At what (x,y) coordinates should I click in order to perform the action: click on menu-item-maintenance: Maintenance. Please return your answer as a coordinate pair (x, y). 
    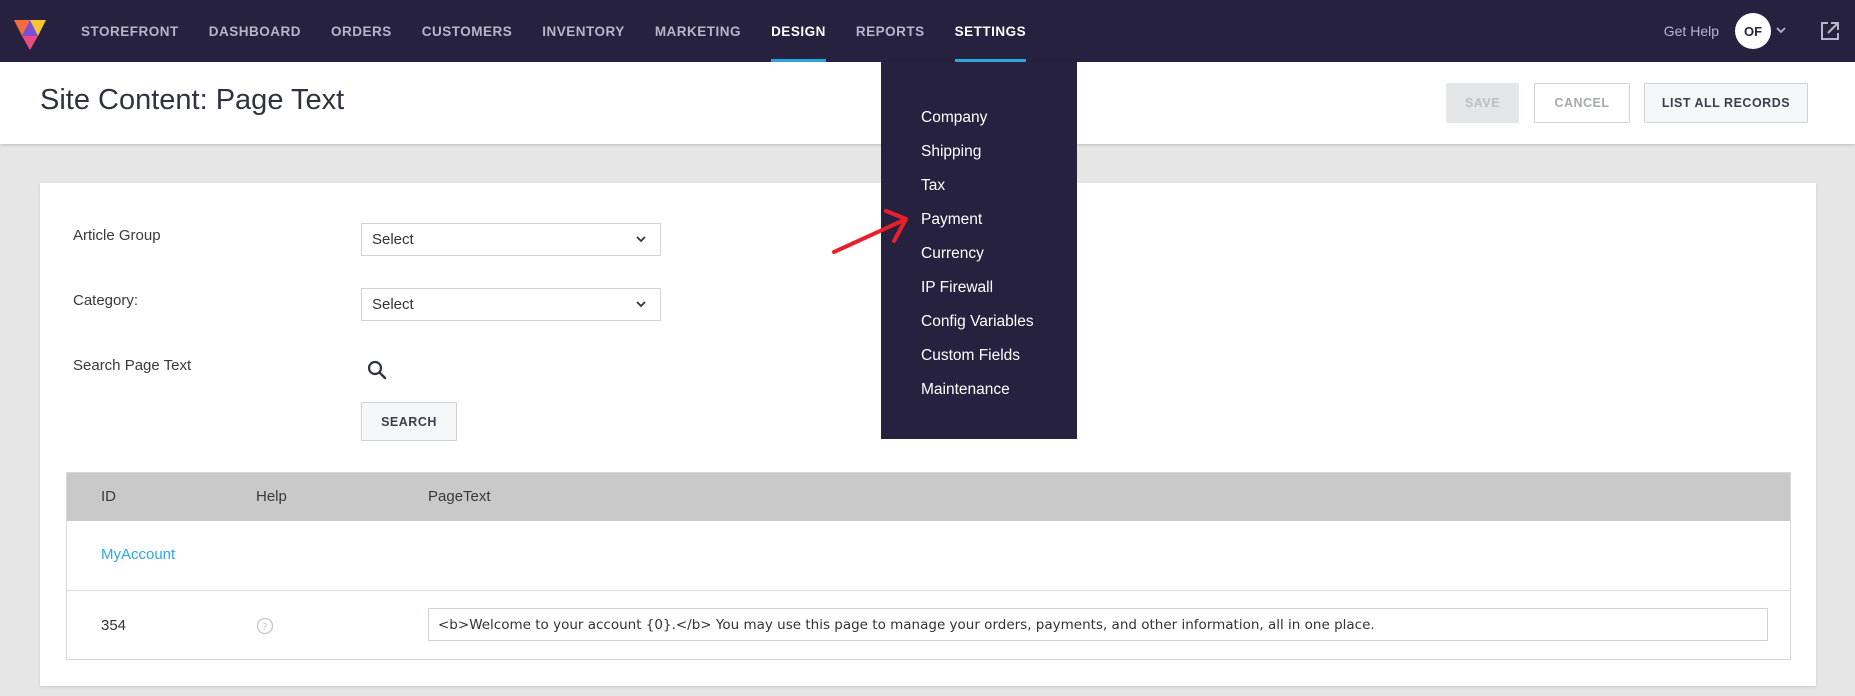
    Looking at the image, I should click on (979, 390).